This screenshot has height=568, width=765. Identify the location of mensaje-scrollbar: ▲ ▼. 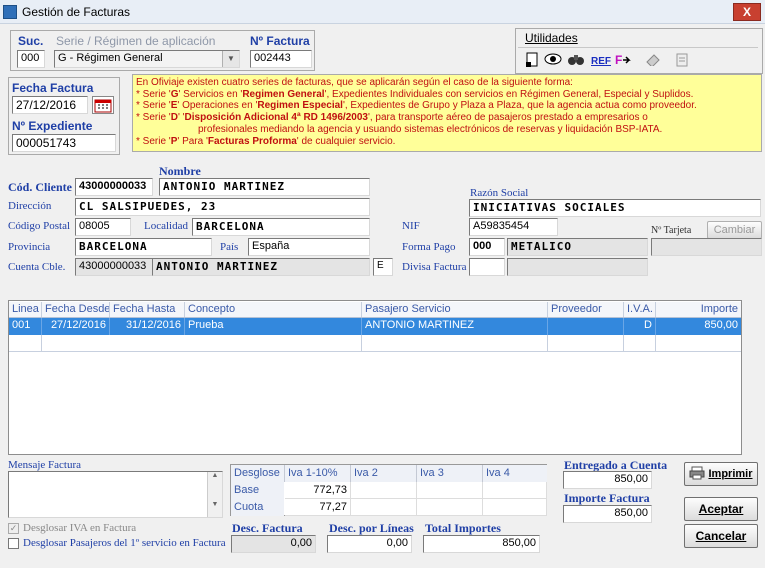
(214, 494).